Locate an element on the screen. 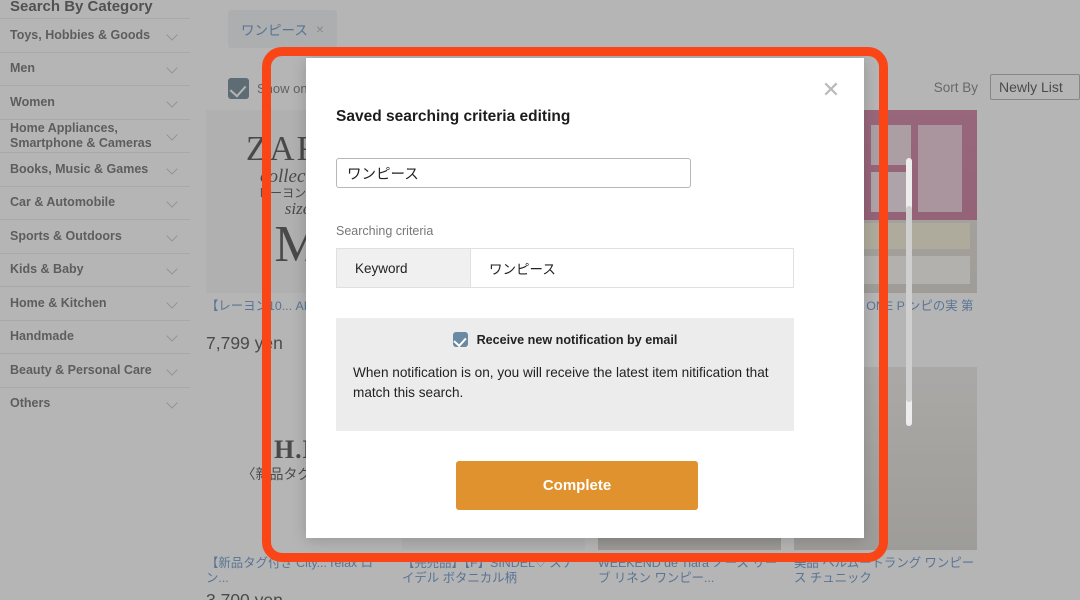 Image resolution: width=1080 pixels, height=600 pixels. sidebar-item-label: Women is located at coordinates (32, 101).